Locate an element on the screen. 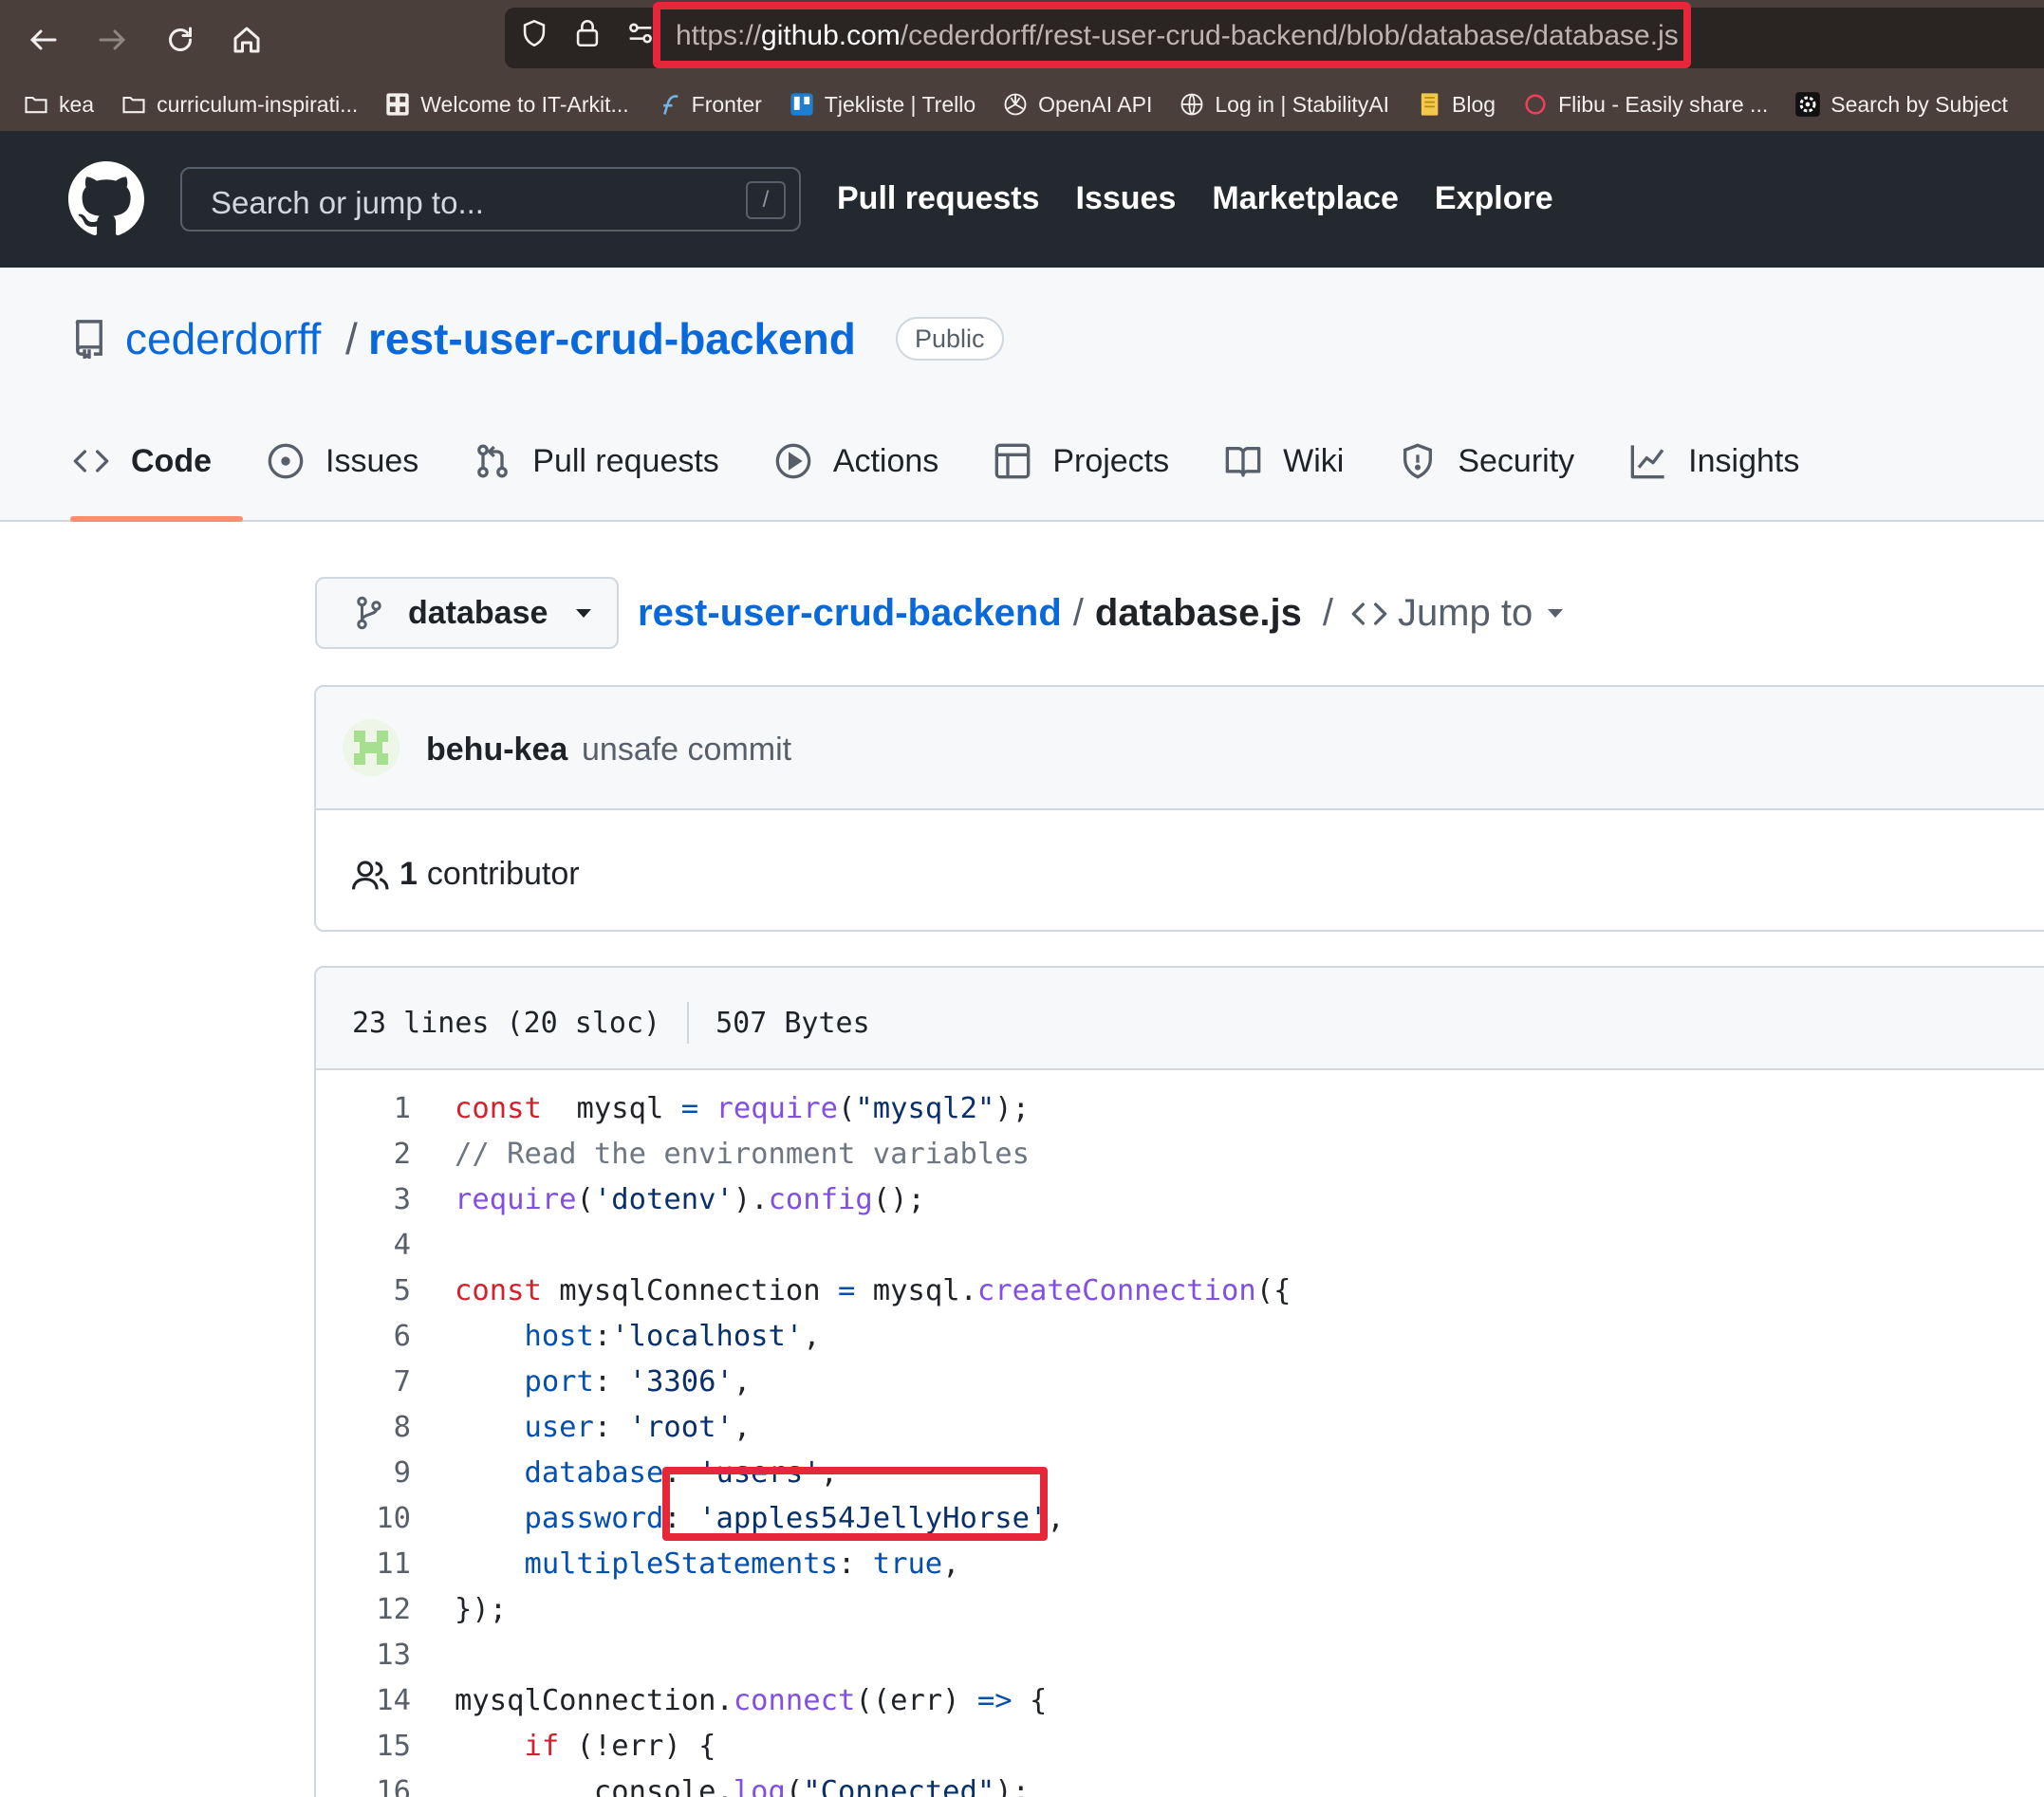 This screenshot has height=1797, width=2044. tab-code: Code is located at coordinates (142, 461).